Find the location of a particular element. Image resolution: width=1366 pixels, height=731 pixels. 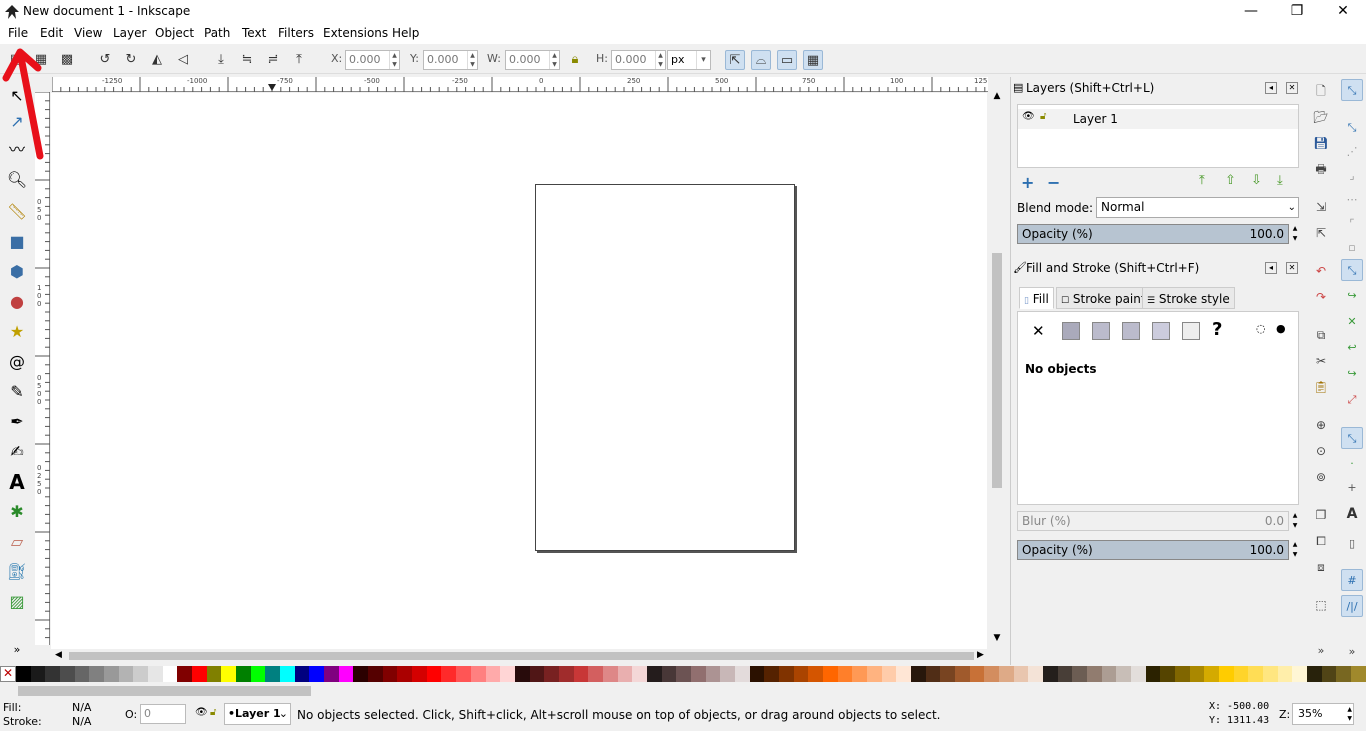

snap-others-icon: ⤡ is located at coordinates (1352, 438).